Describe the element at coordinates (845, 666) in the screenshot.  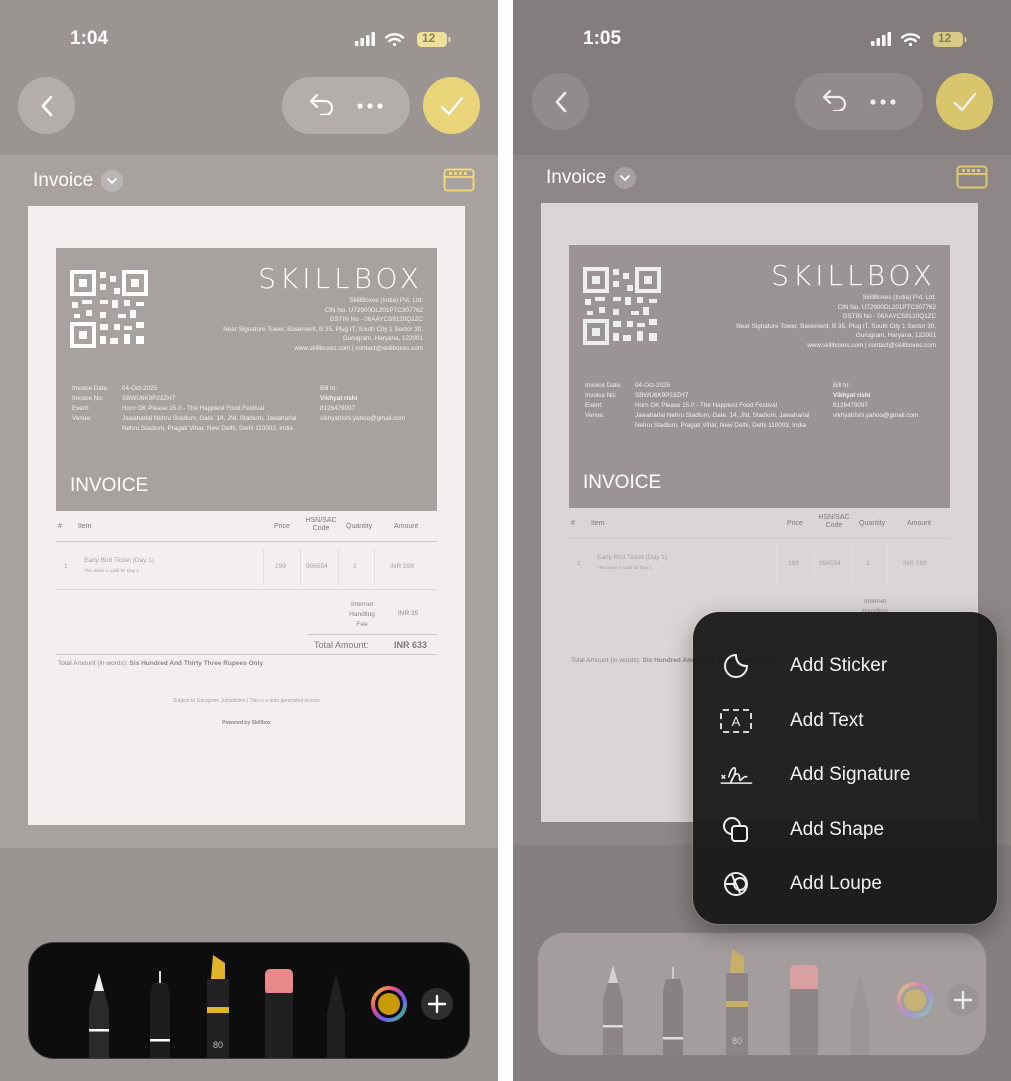
I see `add-sticker-item: Add Sticker` at that location.